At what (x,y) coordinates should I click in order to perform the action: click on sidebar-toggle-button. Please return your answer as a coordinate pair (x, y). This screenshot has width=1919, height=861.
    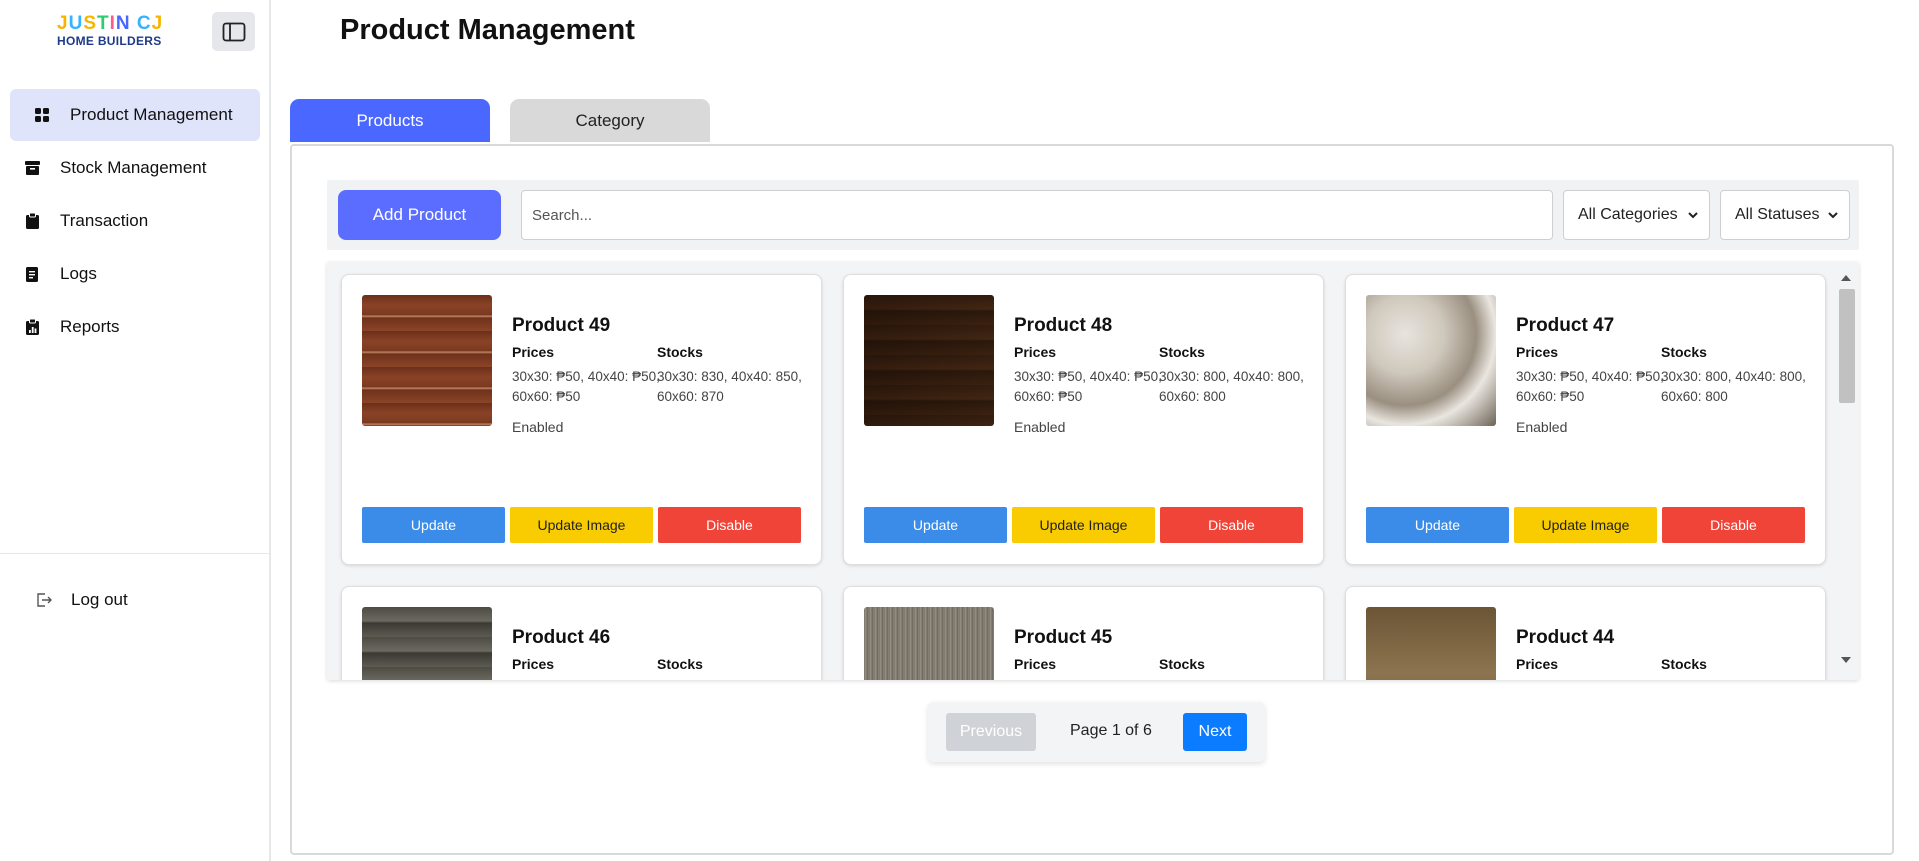
    Looking at the image, I should click on (233, 31).